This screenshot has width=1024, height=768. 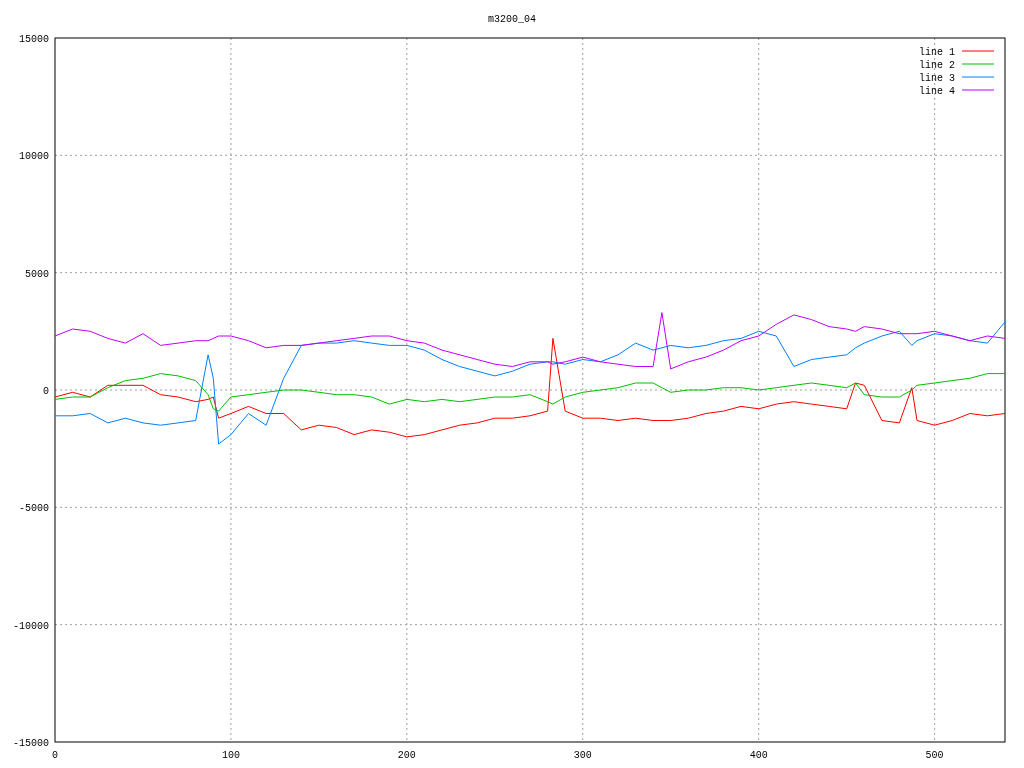 What do you see at coordinates (55, 755) in the screenshot?
I see `x-tick-label: 0` at bounding box center [55, 755].